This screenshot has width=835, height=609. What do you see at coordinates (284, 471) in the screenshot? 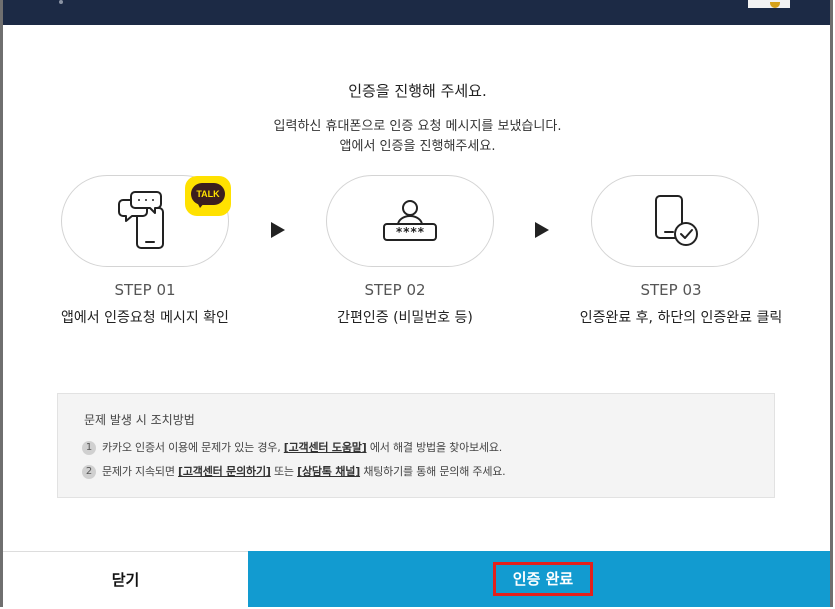
I see `help-text: 또는` at bounding box center [284, 471].